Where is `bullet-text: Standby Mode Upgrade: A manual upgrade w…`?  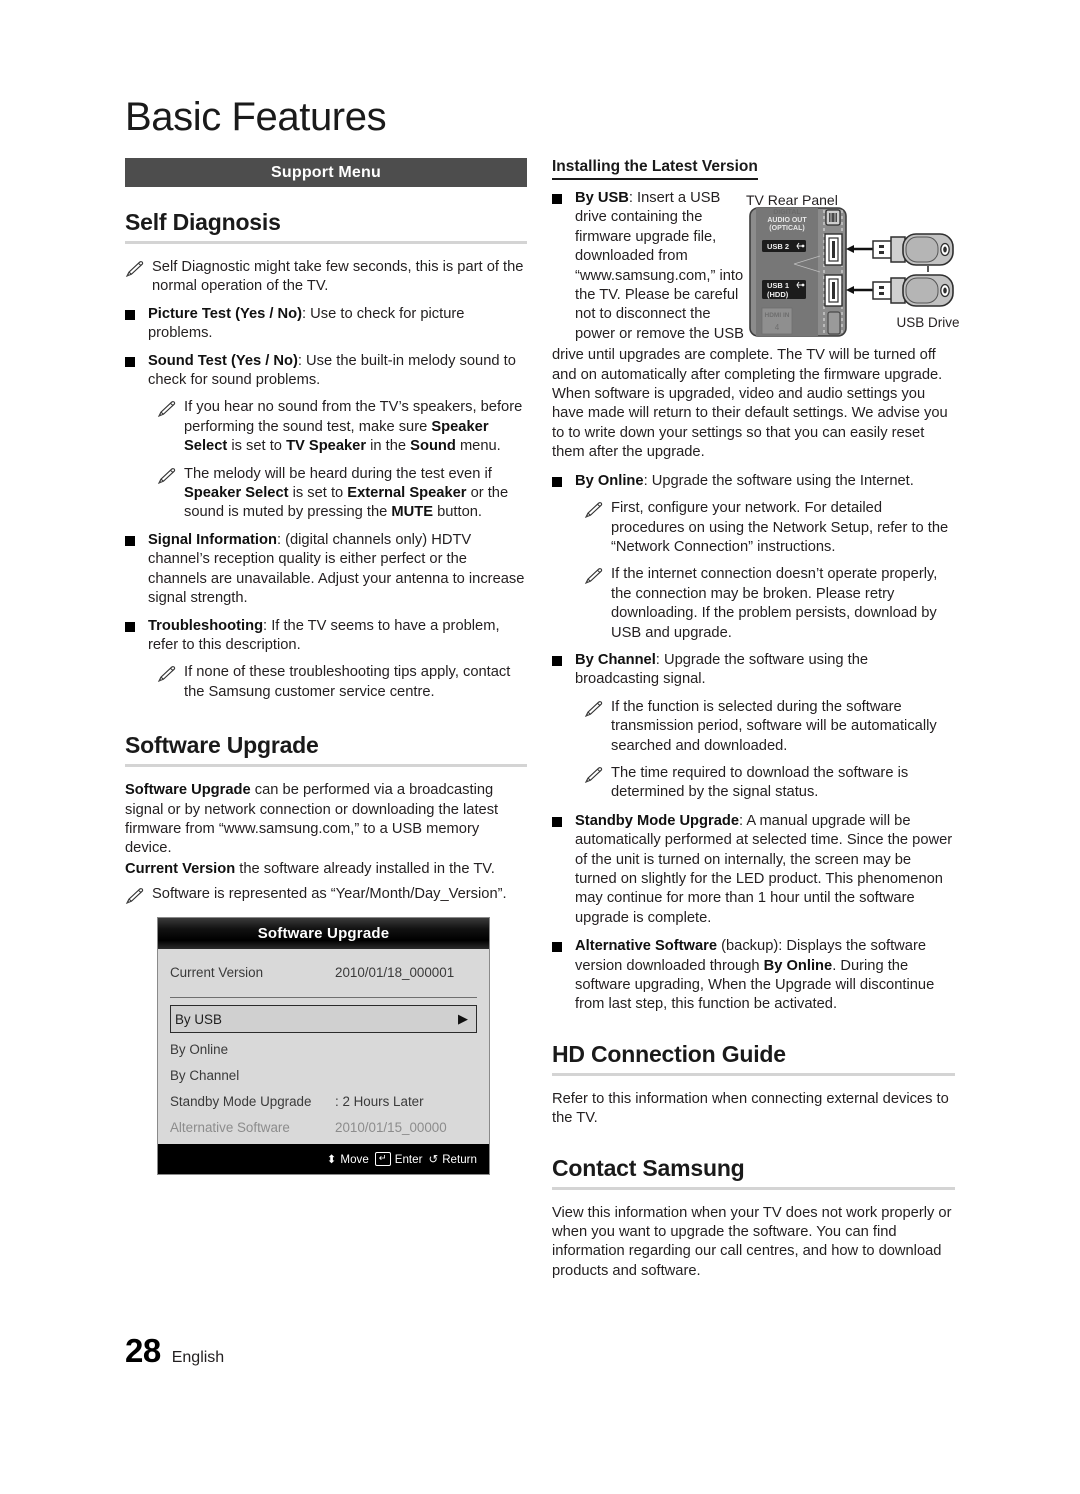 bullet-text: Standby Mode Upgrade: A manual upgrade w… is located at coordinates (765, 870).